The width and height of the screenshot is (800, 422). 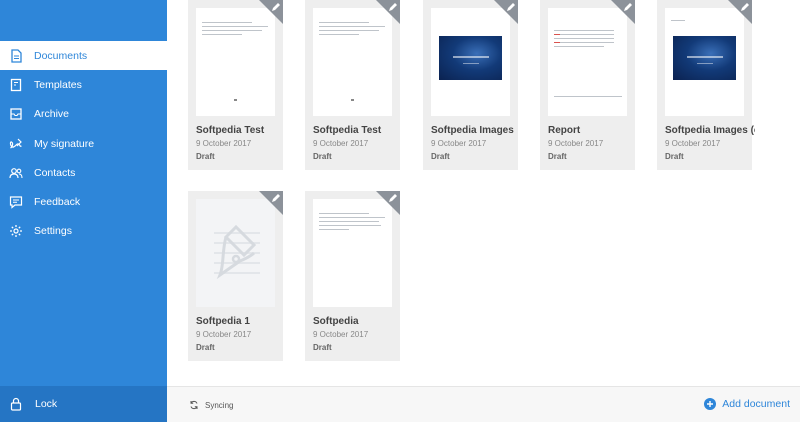 I want to click on archive-icon, so click(x=16, y=114).